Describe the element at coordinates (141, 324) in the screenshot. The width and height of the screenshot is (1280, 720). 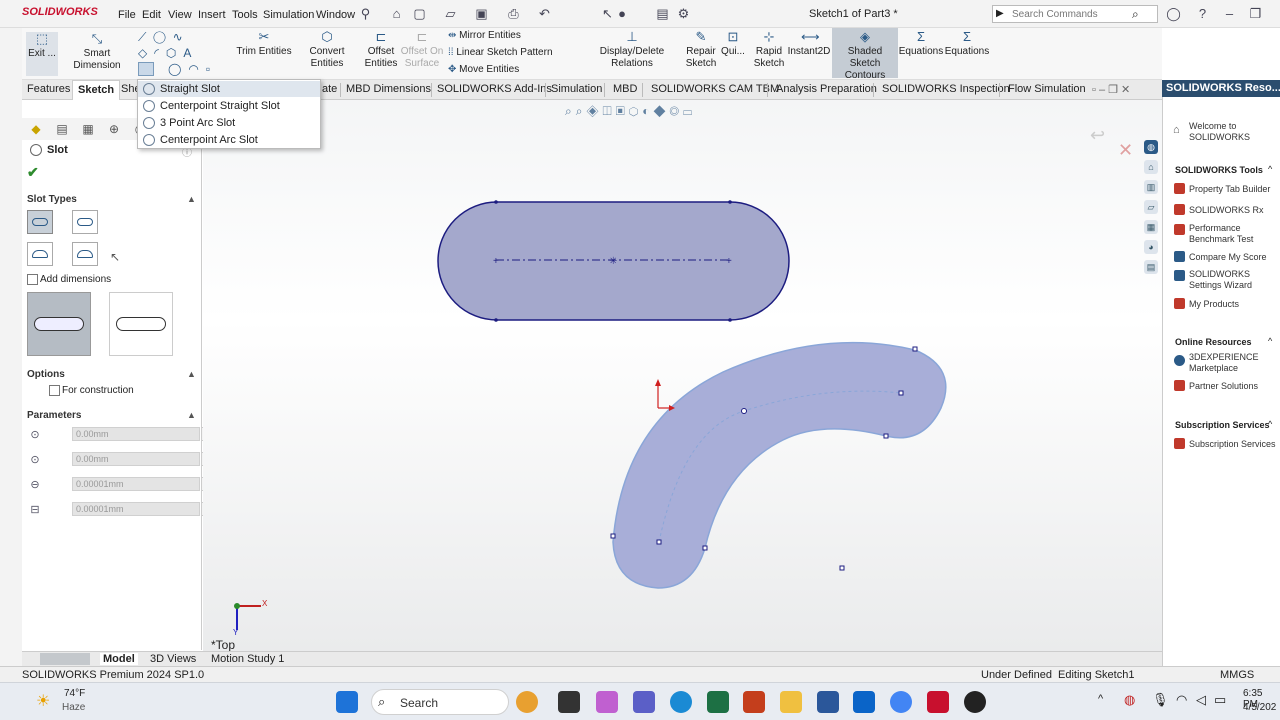
I see `center-to-center-option-button` at that location.